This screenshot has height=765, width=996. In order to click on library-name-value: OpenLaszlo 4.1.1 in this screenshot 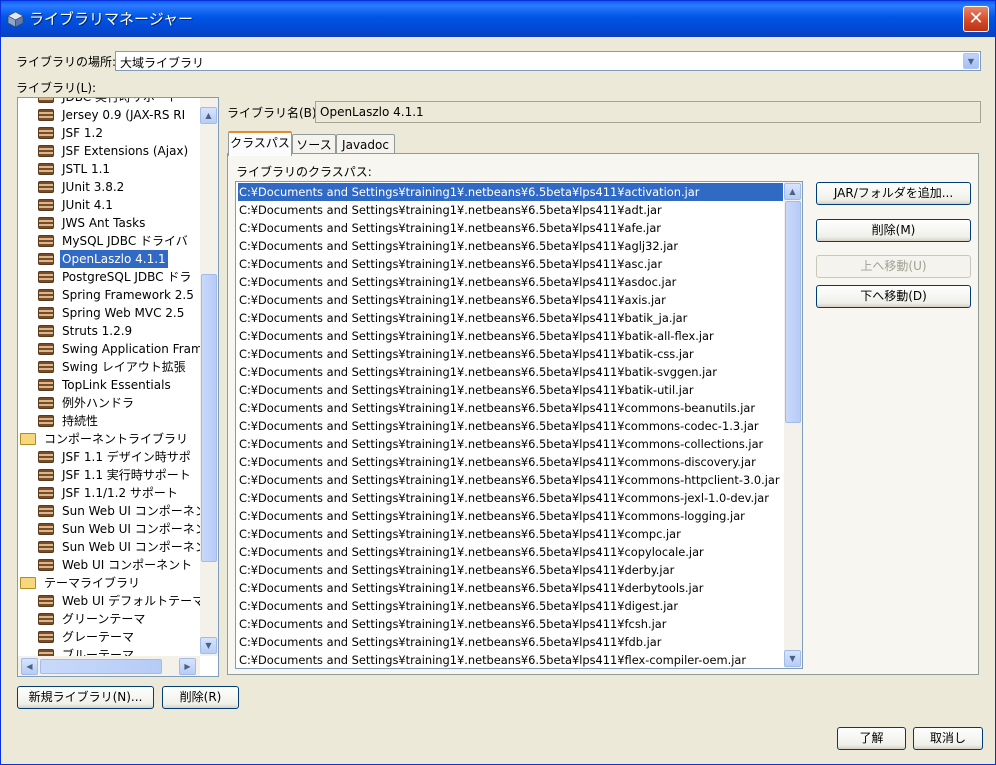, I will do `click(372, 112)`.